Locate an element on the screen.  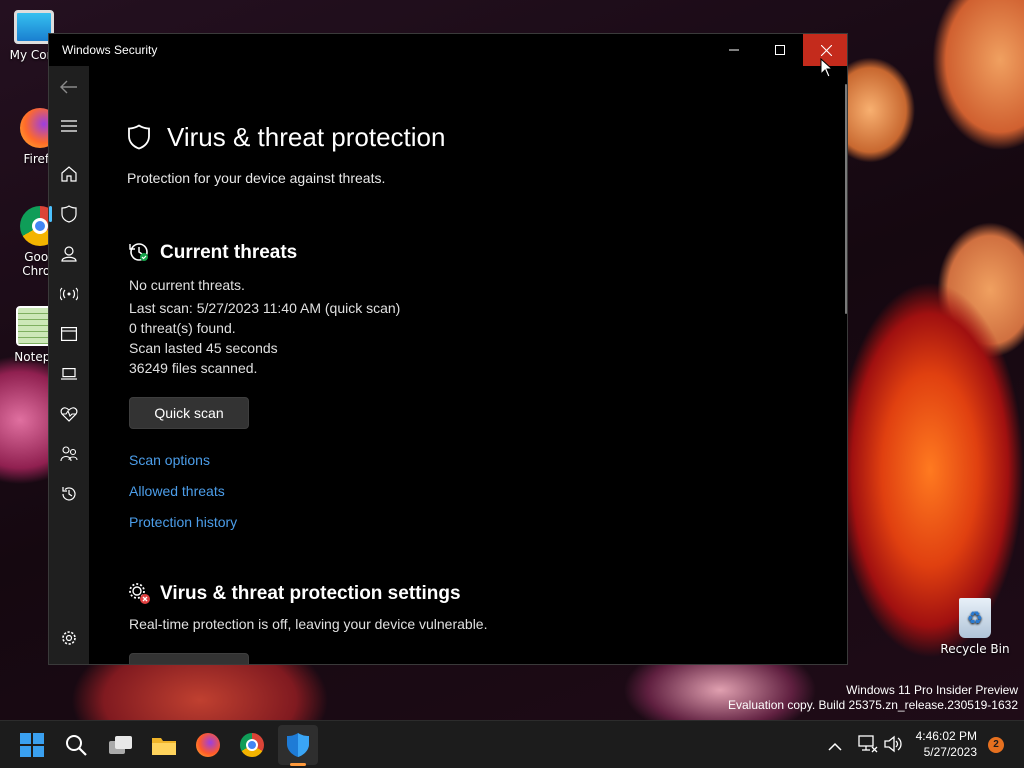
maximize-icon is located at coordinates (780, 50).